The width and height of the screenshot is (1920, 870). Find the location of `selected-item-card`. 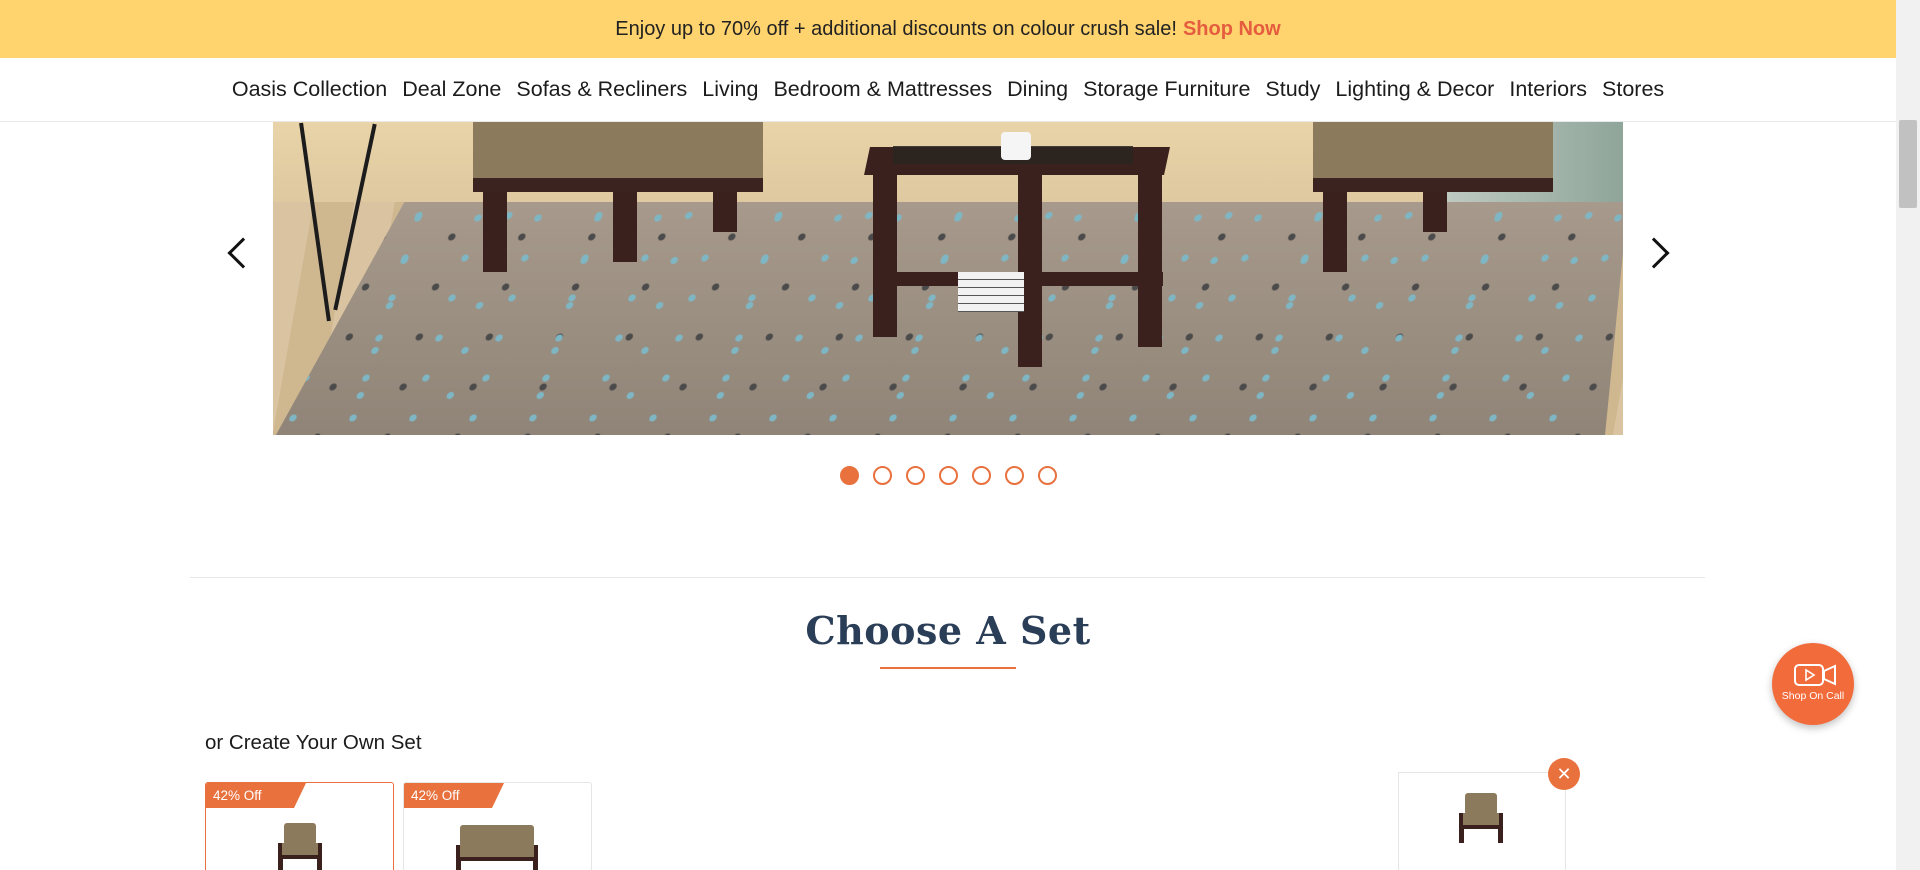

selected-item-card is located at coordinates (1482, 821).